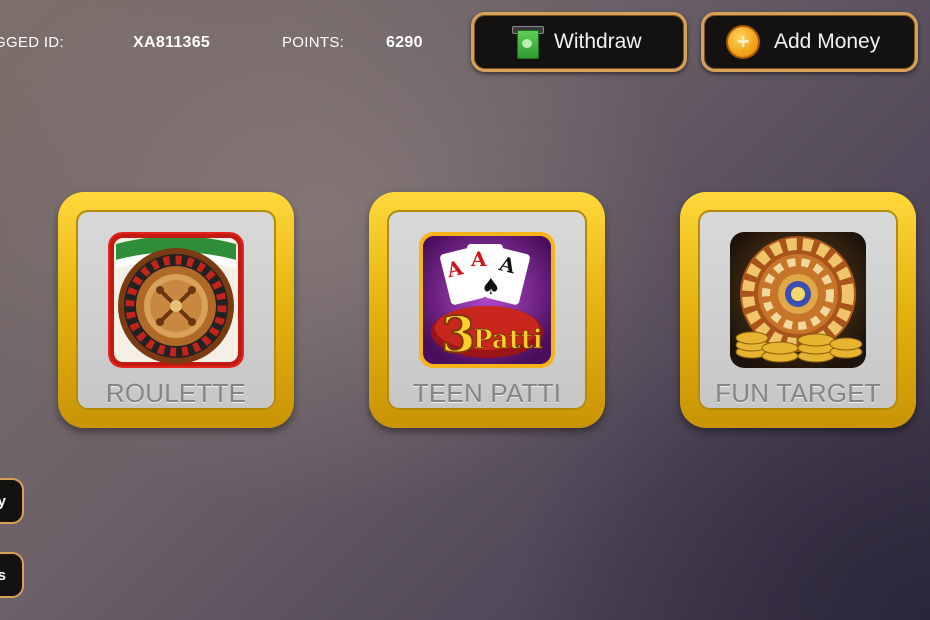  What do you see at coordinates (12, 575) in the screenshot?
I see `side-menu-button: s` at bounding box center [12, 575].